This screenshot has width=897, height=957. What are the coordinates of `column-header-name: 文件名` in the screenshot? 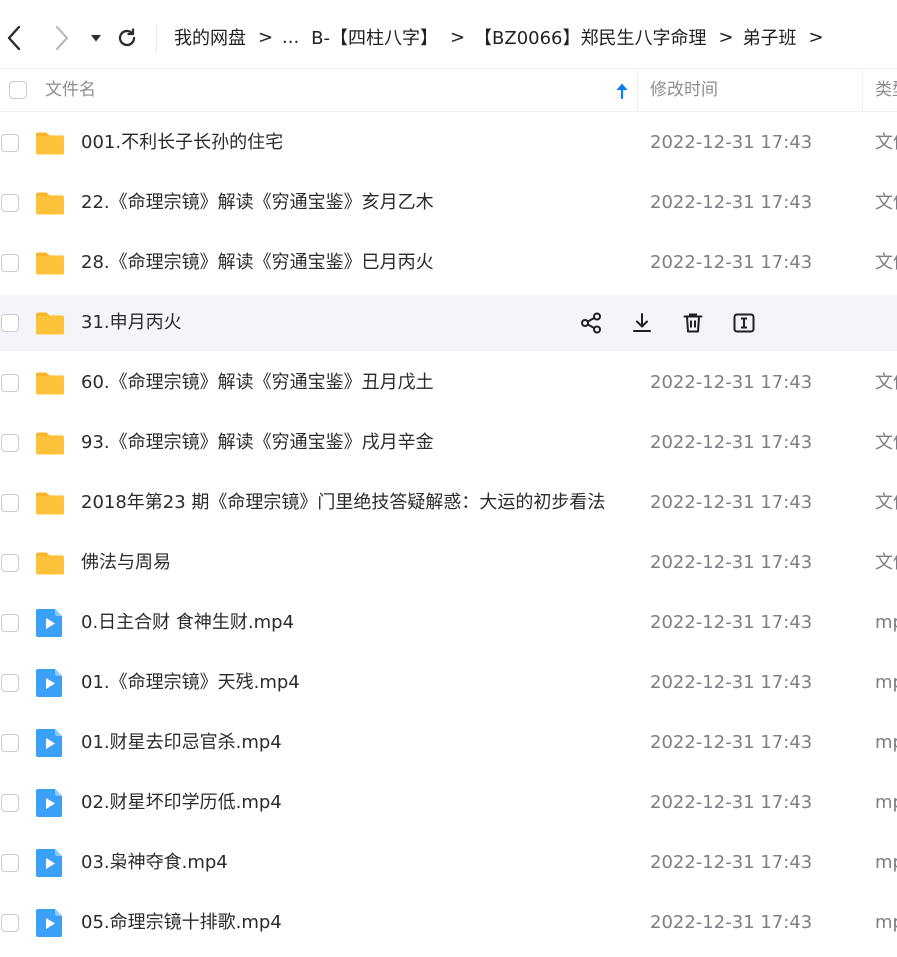 It's located at (70, 90).